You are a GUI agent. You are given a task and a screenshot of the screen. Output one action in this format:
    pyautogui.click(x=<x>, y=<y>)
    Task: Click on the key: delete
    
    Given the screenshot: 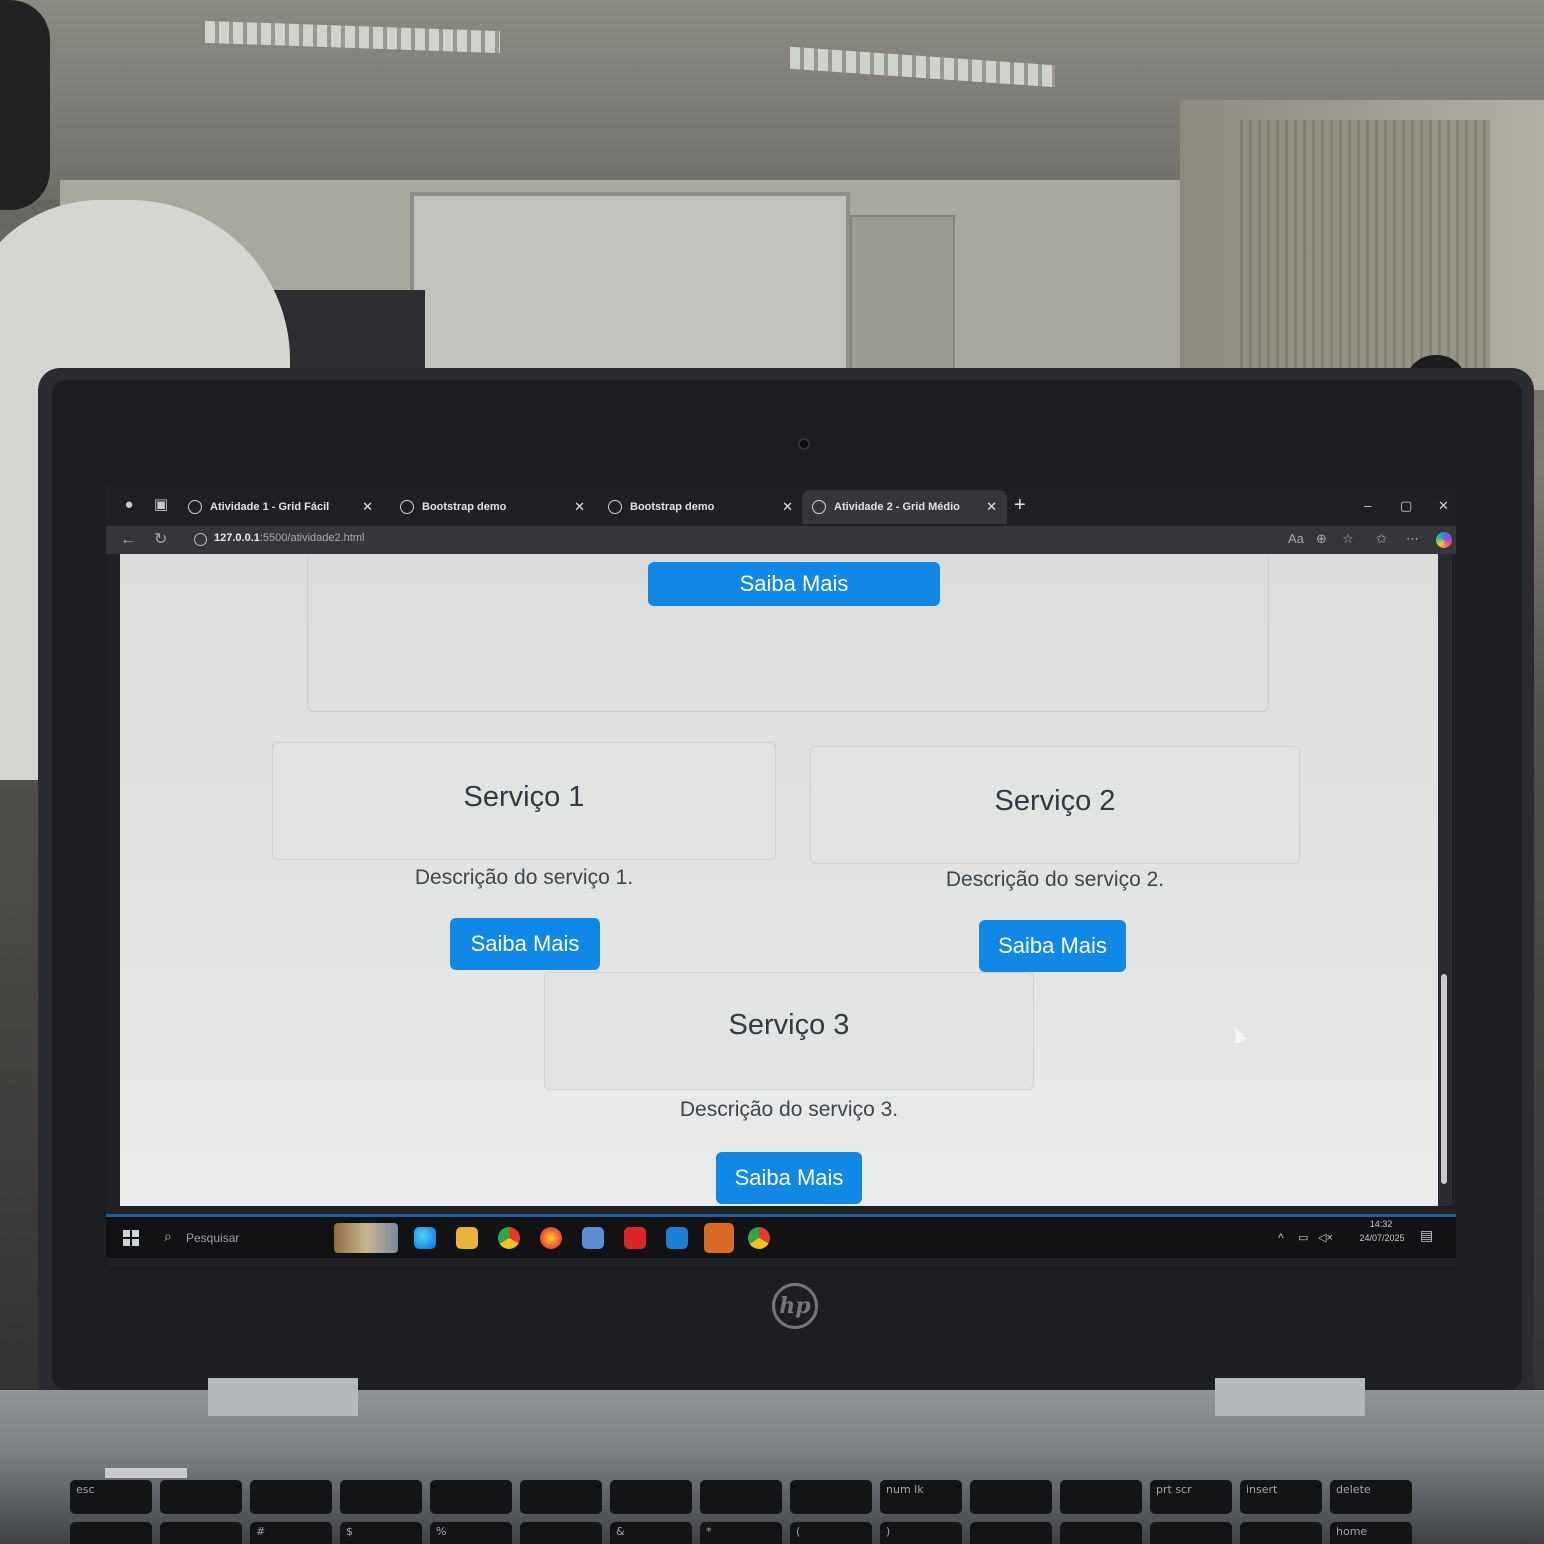 What is the action you would take?
    pyautogui.click(x=1371, y=1497)
    